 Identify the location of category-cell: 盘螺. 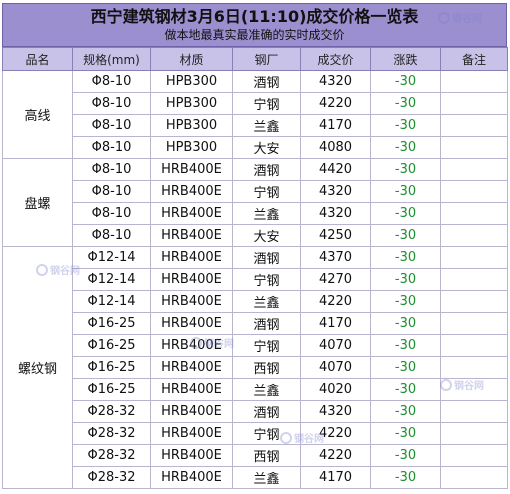
(37, 202).